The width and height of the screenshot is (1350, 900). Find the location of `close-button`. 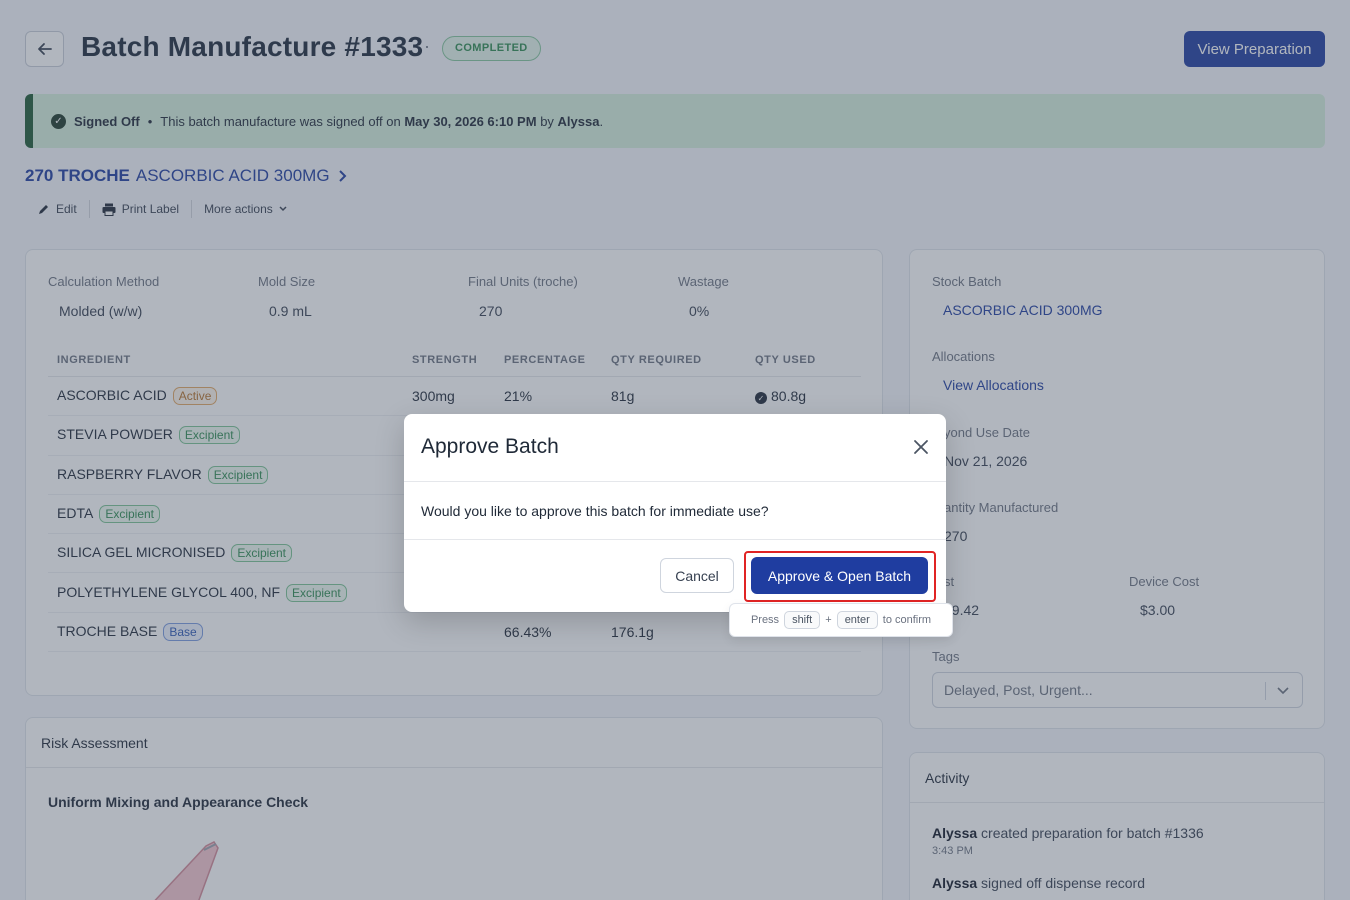

close-button is located at coordinates (921, 447).